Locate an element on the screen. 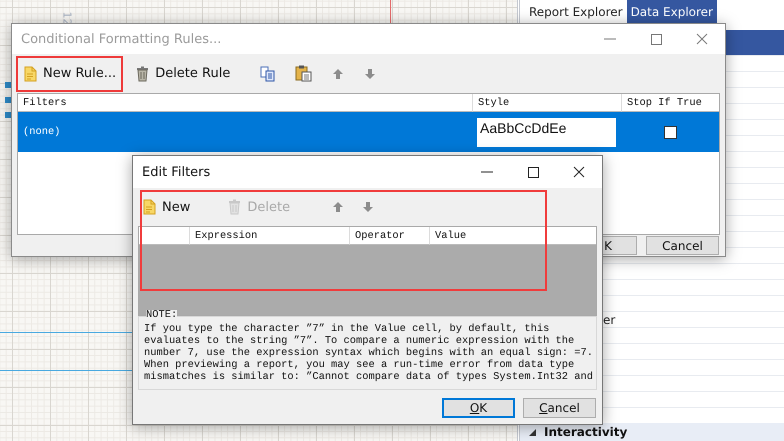 The height and width of the screenshot is (441, 784). window-title: Edit Filters is located at coordinates (177, 172).